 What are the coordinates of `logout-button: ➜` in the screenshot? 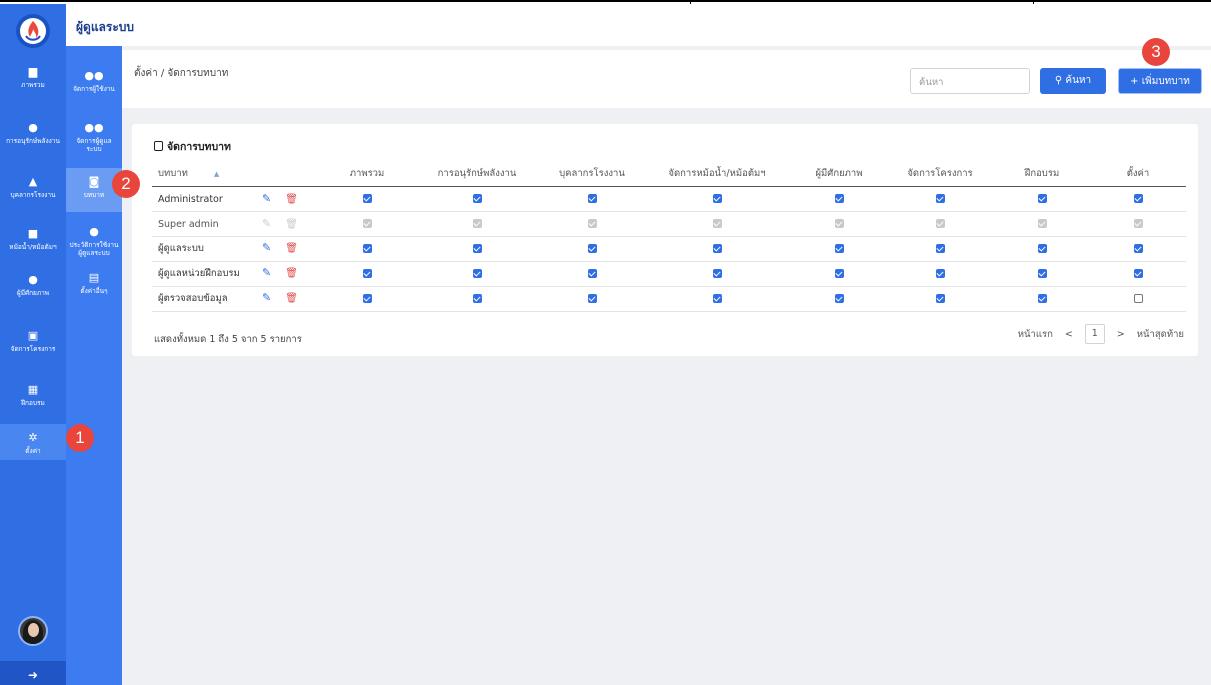 It's located at (33, 673).